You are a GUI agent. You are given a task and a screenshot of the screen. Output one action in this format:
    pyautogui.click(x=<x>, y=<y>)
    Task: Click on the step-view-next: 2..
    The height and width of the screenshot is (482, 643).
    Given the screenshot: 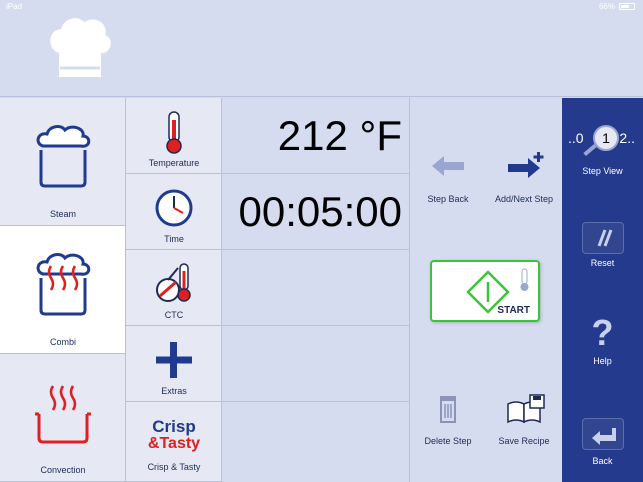 What is the action you would take?
    pyautogui.click(x=627, y=138)
    